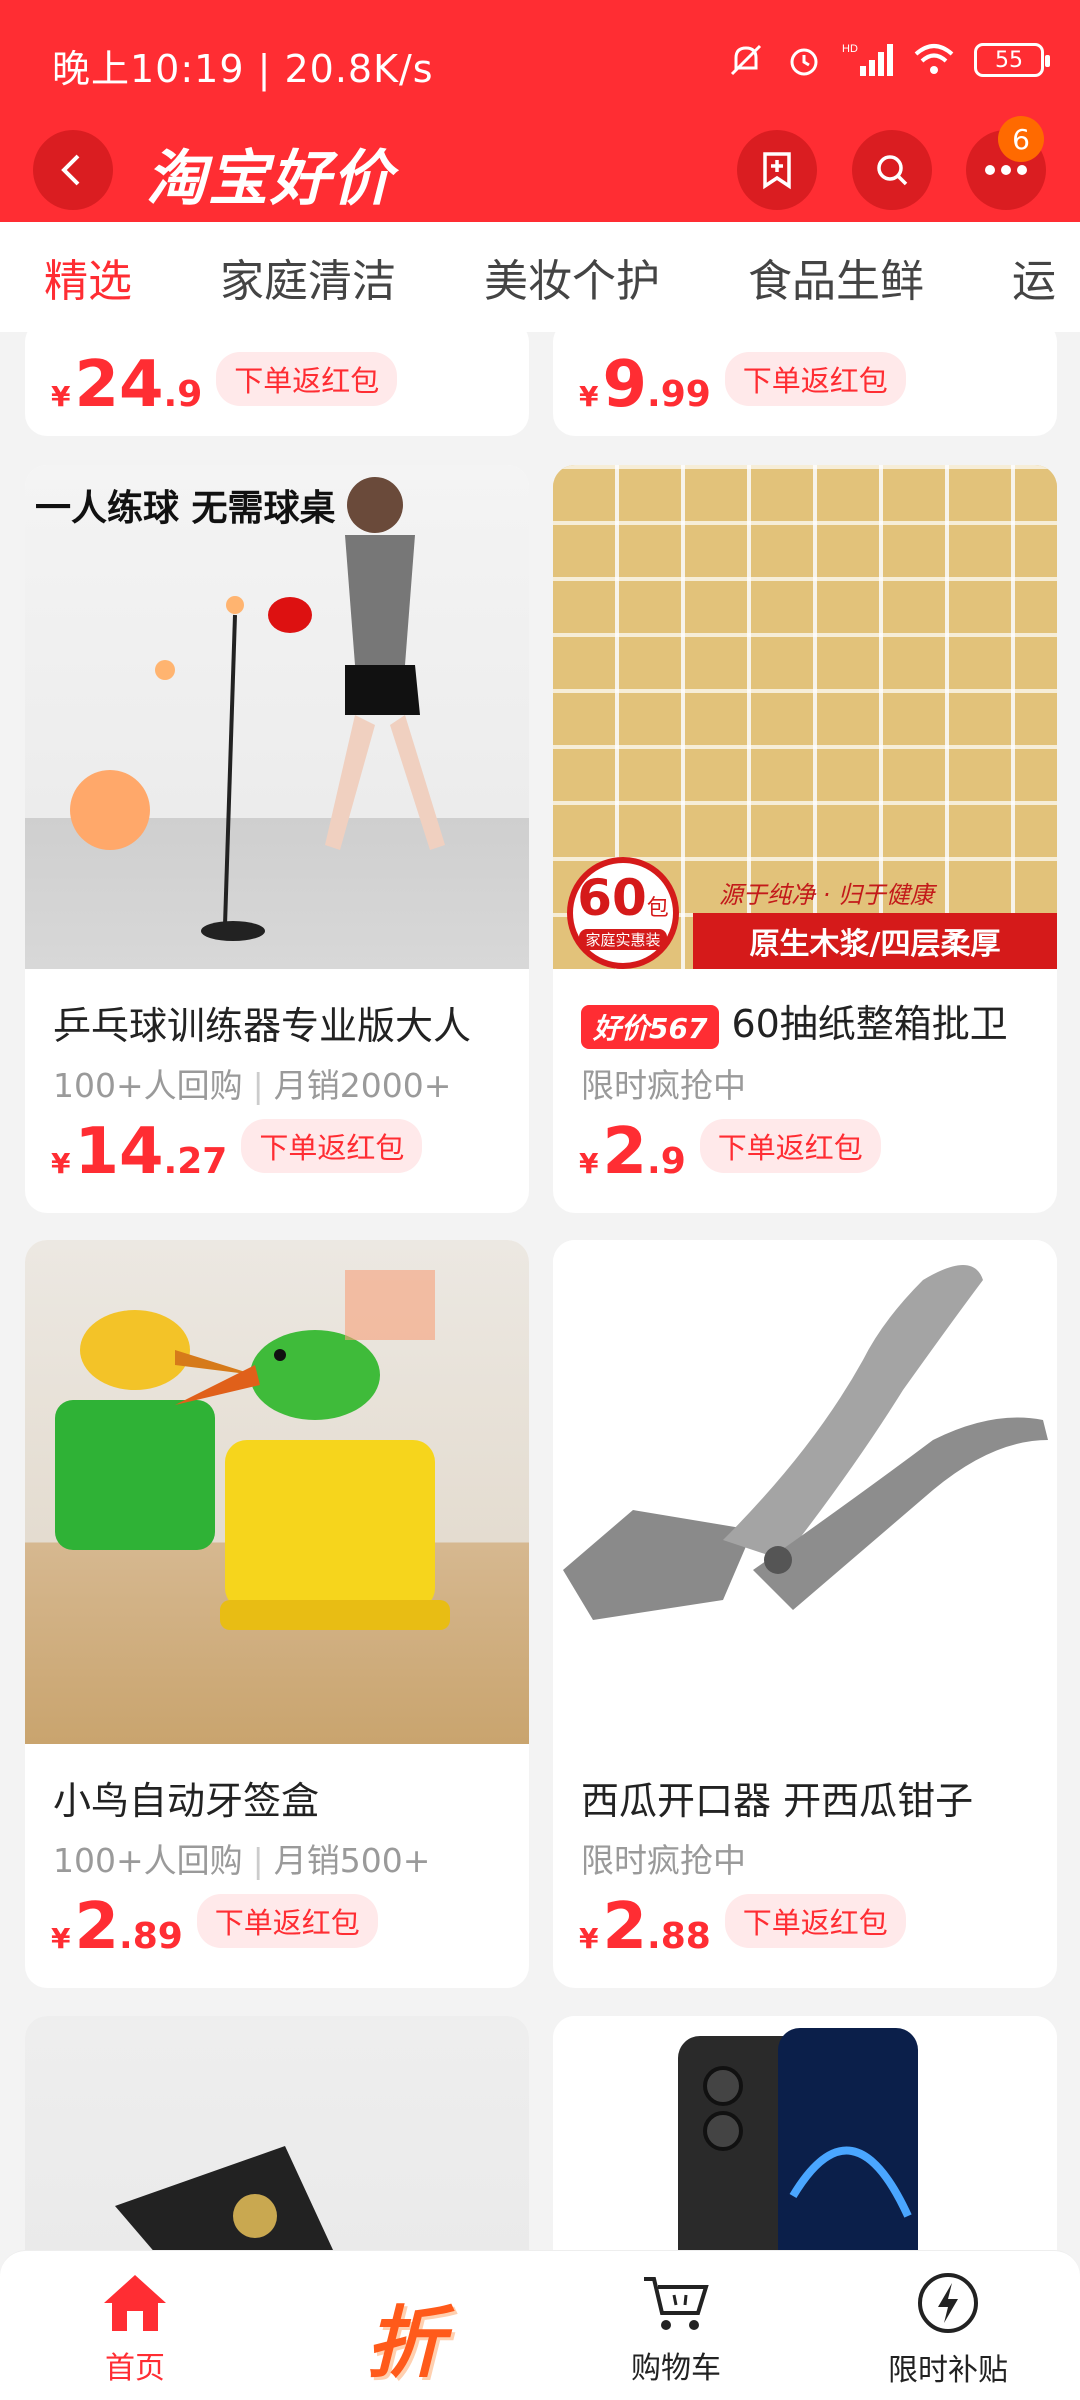  Describe the element at coordinates (151, 1936) in the screenshot. I see `price-decimal: .89` at that location.